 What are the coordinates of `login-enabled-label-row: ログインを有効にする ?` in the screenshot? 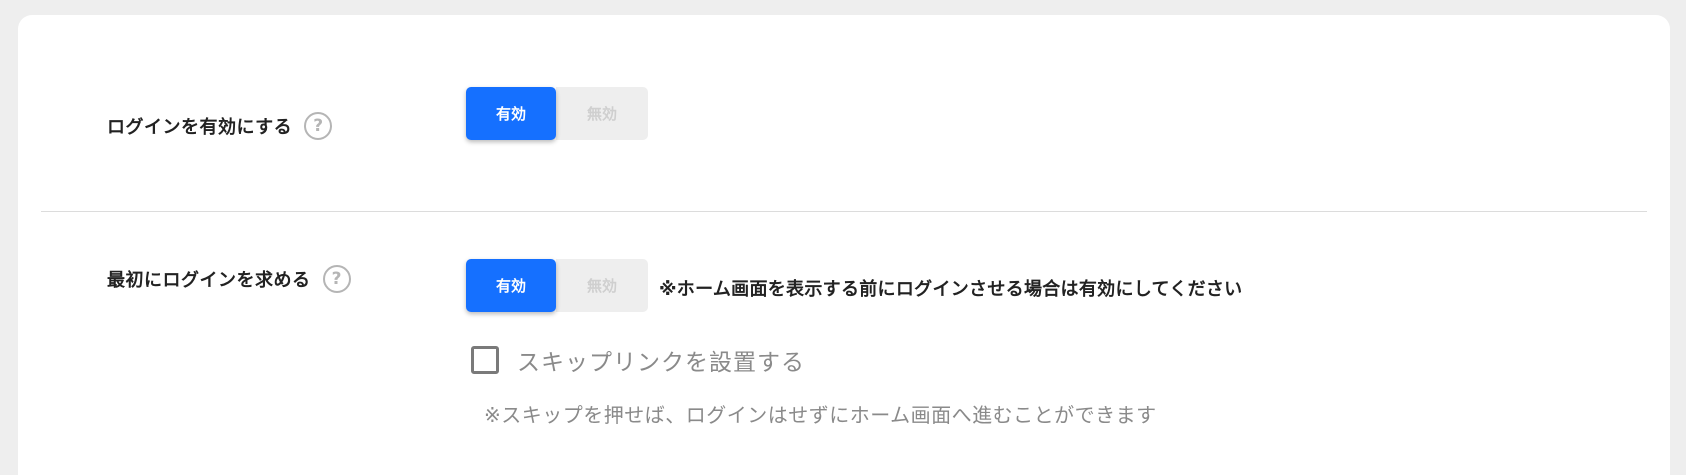 It's located at (220, 126).